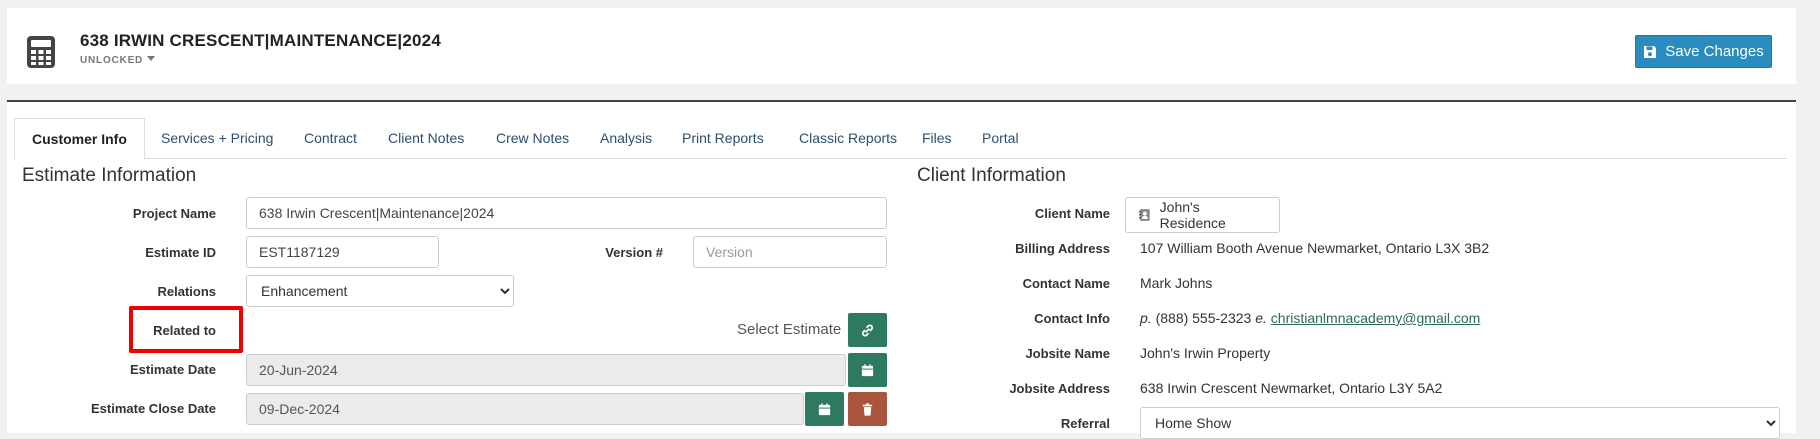 This screenshot has height=439, width=1820. Describe the element at coordinates (1062, 248) in the screenshot. I see `billing-address-label: Billing Address` at that location.